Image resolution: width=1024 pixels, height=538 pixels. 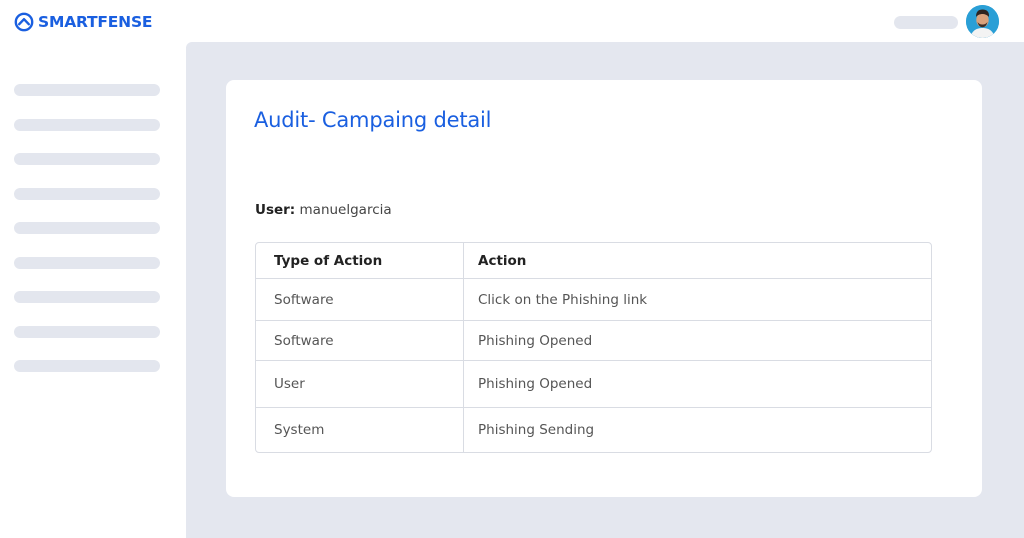 What do you see at coordinates (593, 383) in the screenshot?
I see `table-row: User Phishing Opened` at bounding box center [593, 383].